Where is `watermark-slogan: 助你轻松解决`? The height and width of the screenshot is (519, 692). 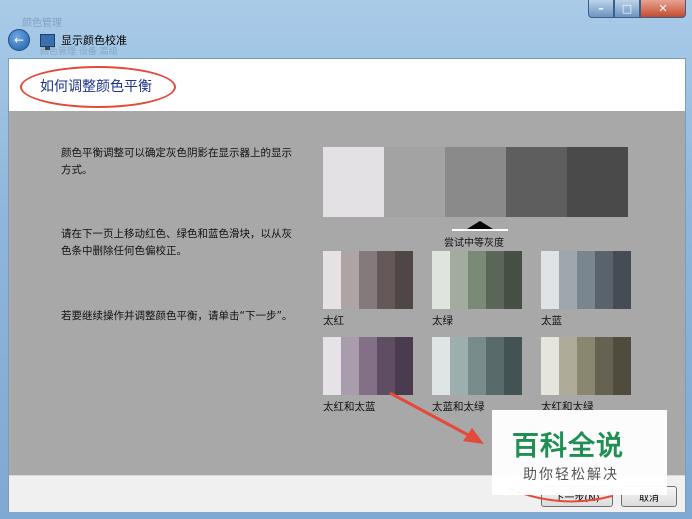 watermark-slogan: 助你轻松解决 is located at coordinates (571, 475).